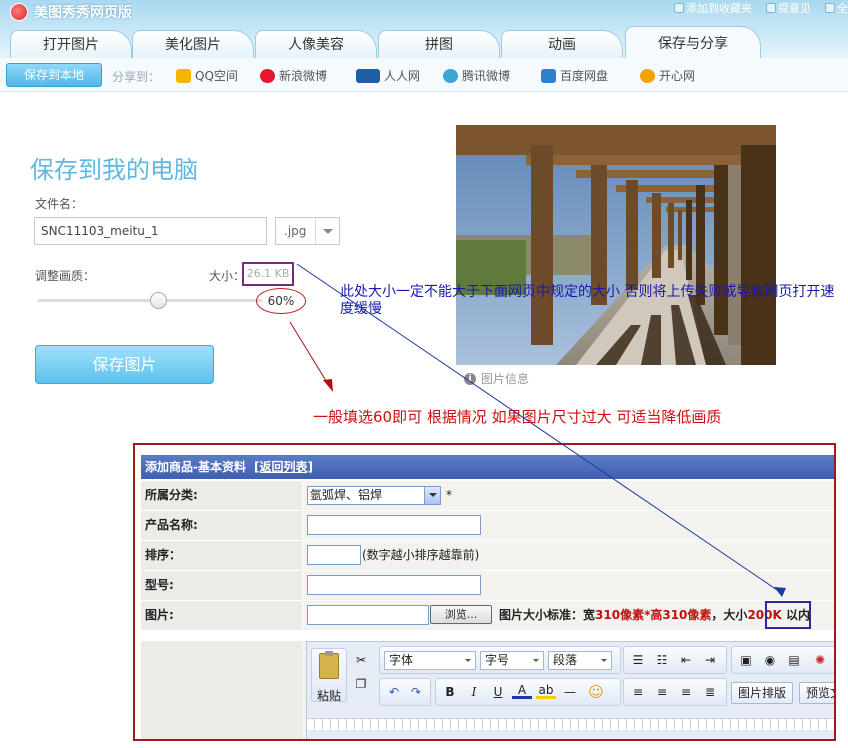  I want to click on more-link: 全, so click(836, 8).